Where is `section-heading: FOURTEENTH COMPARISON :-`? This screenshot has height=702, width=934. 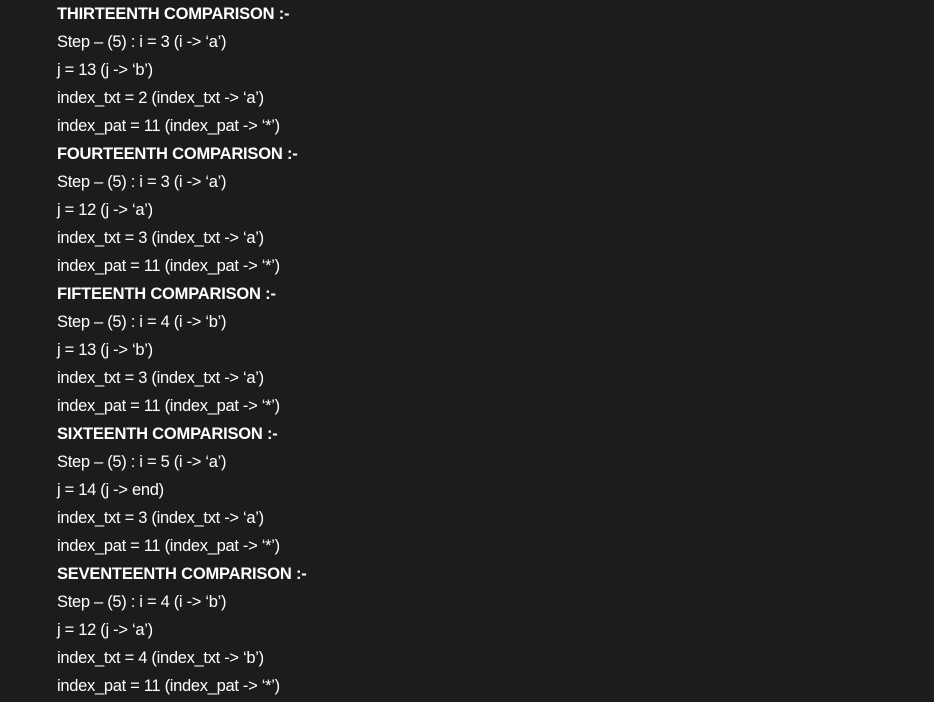 section-heading: FOURTEENTH COMPARISON :- is located at coordinates (177, 154).